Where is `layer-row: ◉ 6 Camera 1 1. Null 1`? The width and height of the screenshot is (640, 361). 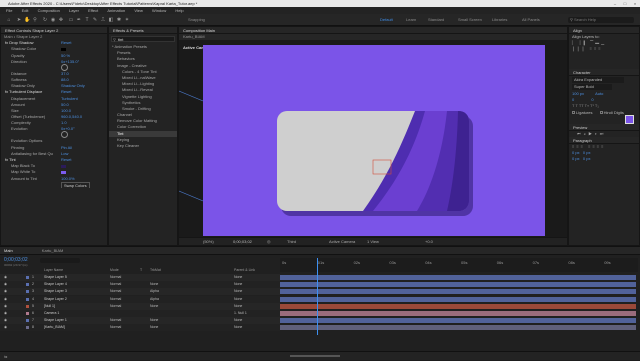
layer-row: ◉ 6 Camera 1 1. Null 1 is located at coordinates (140, 313).